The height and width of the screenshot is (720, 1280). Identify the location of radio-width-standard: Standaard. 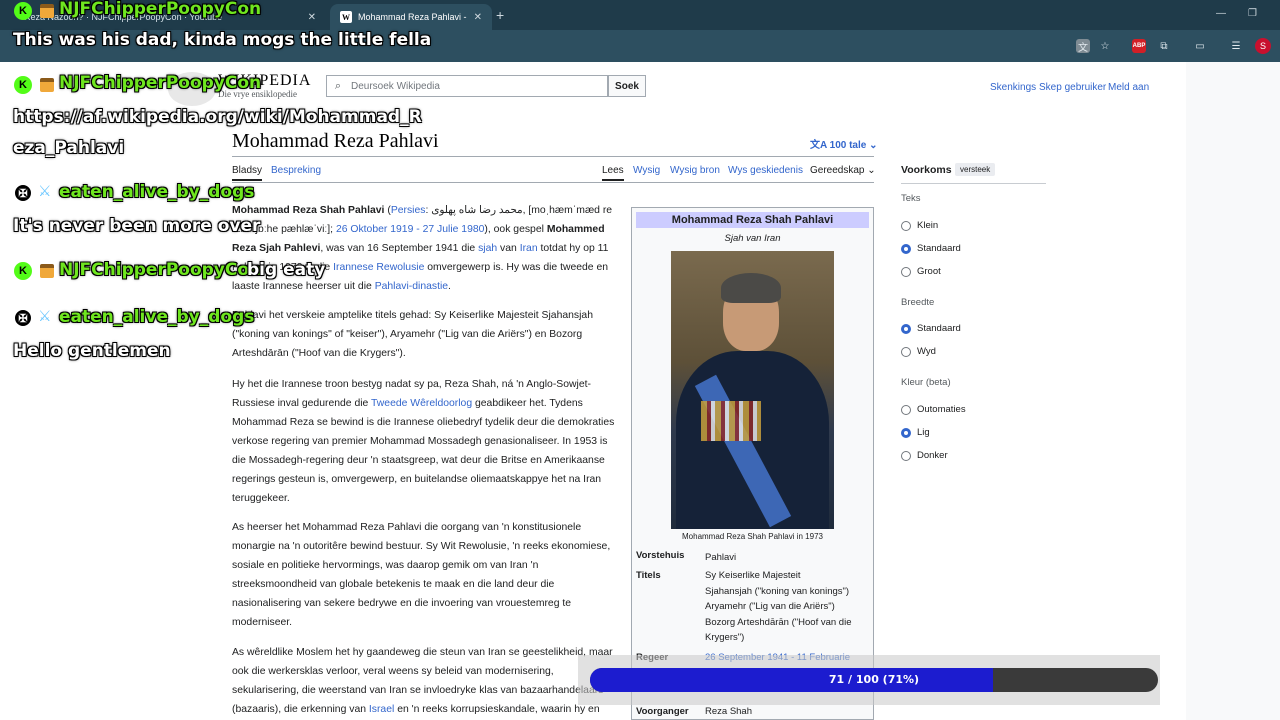
(931, 328).